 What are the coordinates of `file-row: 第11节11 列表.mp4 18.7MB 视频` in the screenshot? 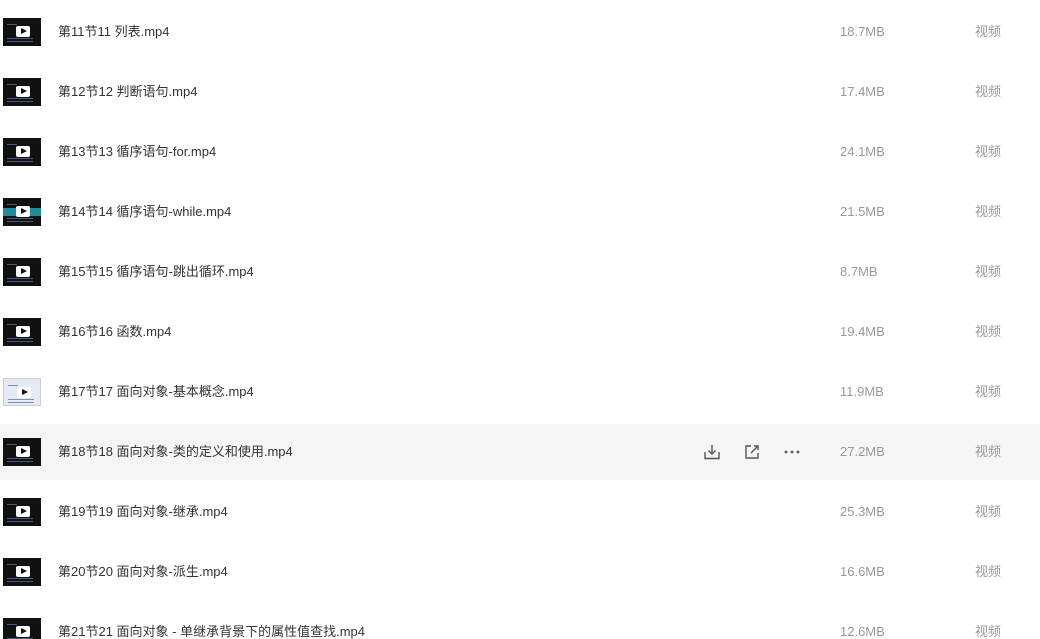 It's located at (520, 32).